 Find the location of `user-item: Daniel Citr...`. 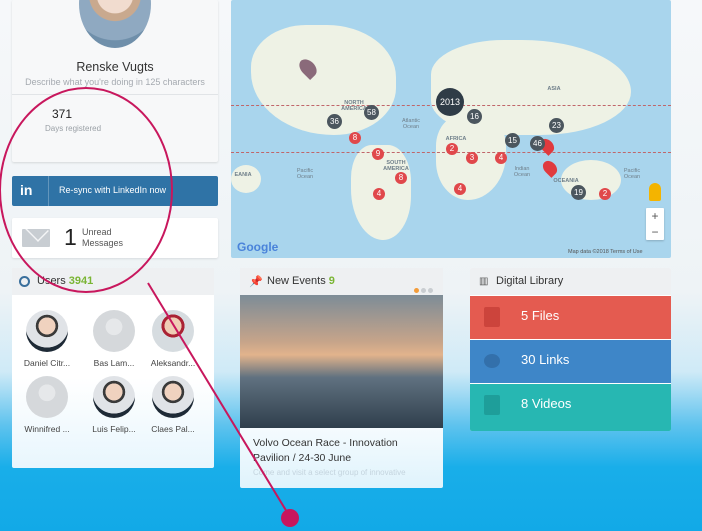

user-item: Daniel Citr... is located at coordinates (47, 339).